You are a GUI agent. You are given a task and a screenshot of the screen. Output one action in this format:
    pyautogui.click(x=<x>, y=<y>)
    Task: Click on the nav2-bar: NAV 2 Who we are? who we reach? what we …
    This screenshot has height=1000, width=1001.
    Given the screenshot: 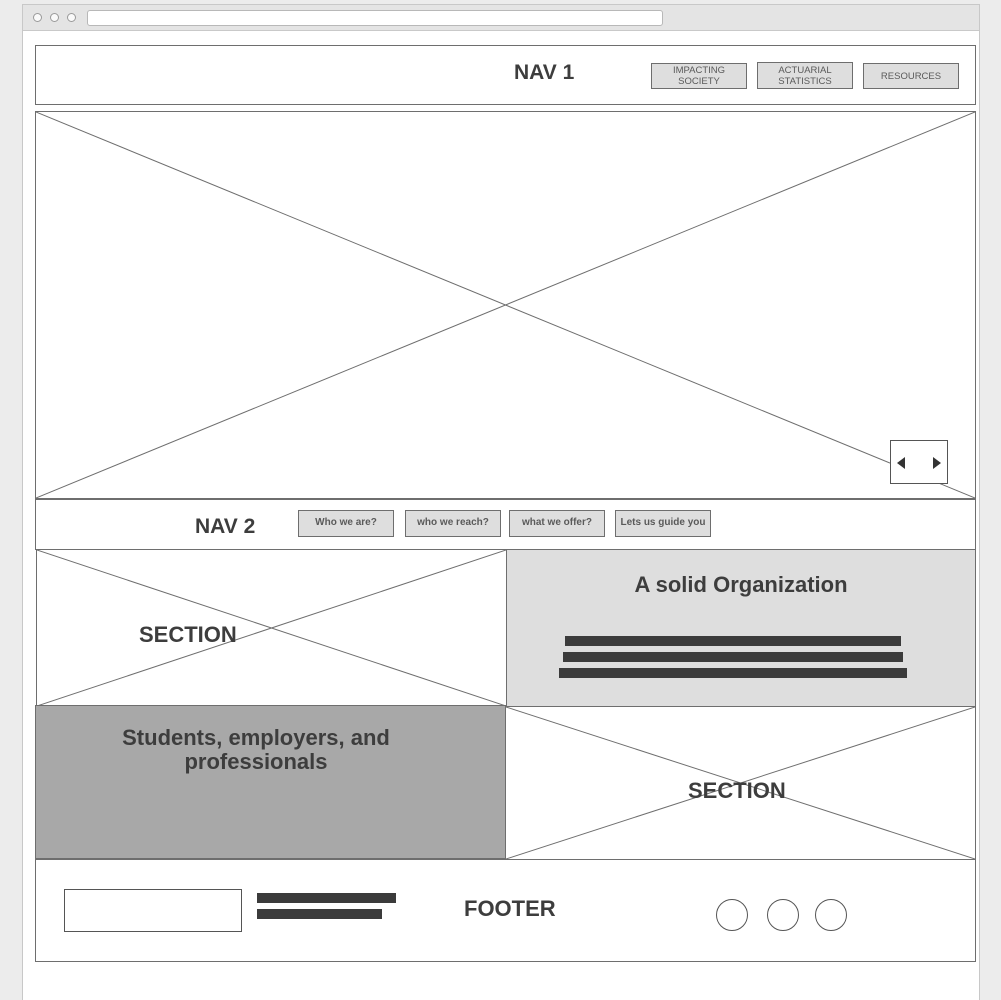 What is the action you would take?
    pyautogui.click(x=505, y=524)
    